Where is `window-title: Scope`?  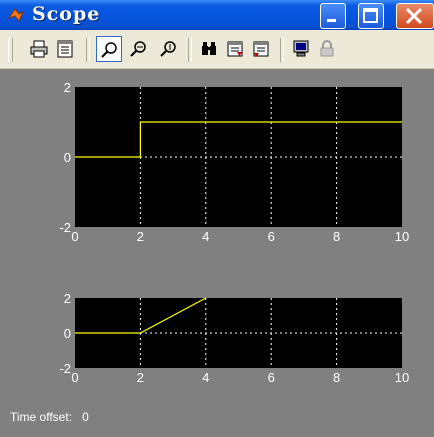 window-title: Scope is located at coordinates (66, 14).